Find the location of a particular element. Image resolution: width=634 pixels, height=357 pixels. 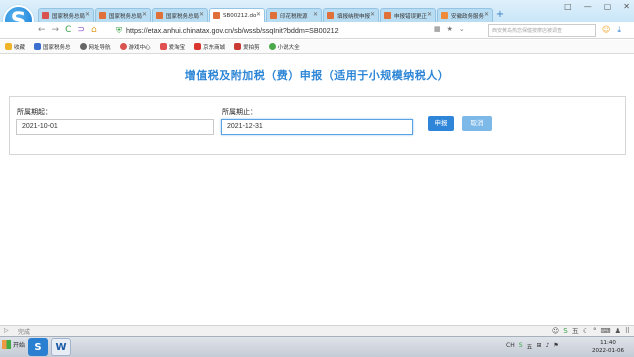

period-start-input: 2021-10-01 is located at coordinates (115, 127).